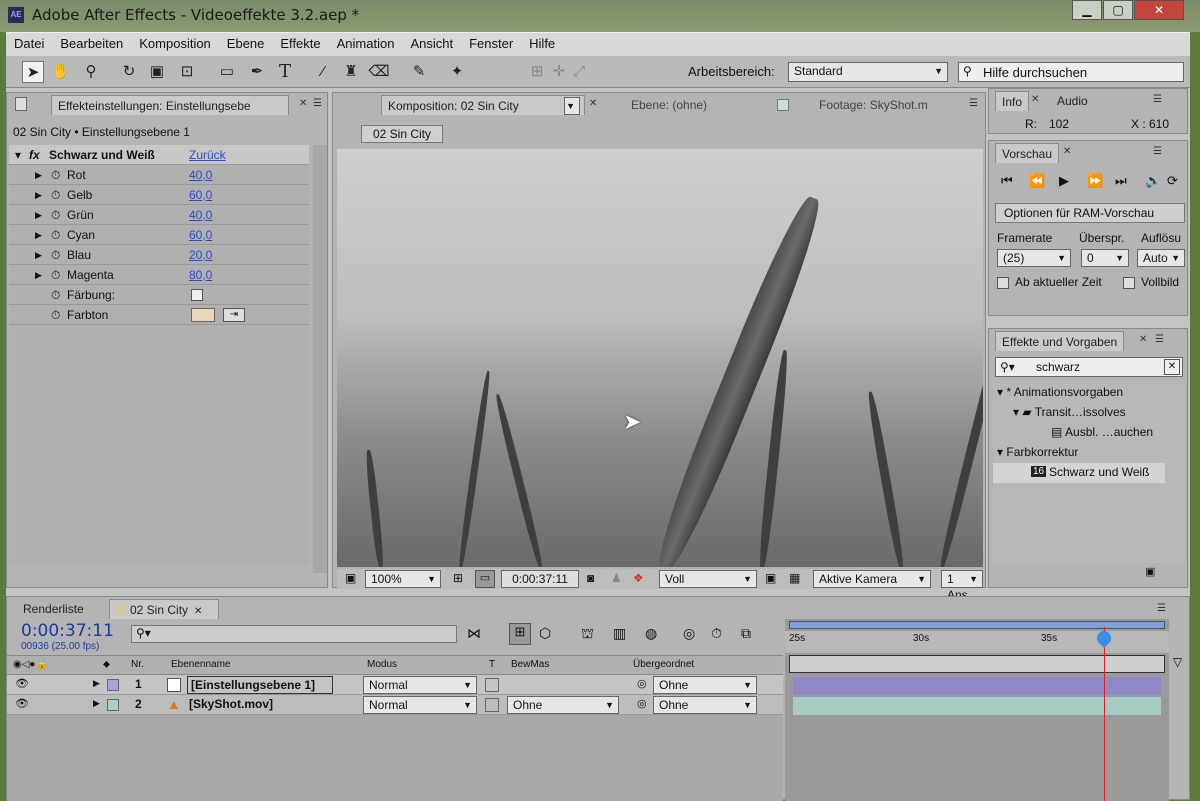 The height and width of the screenshot is (801, 1200). I want to click on region-icon: ▣, so click(770, 578).